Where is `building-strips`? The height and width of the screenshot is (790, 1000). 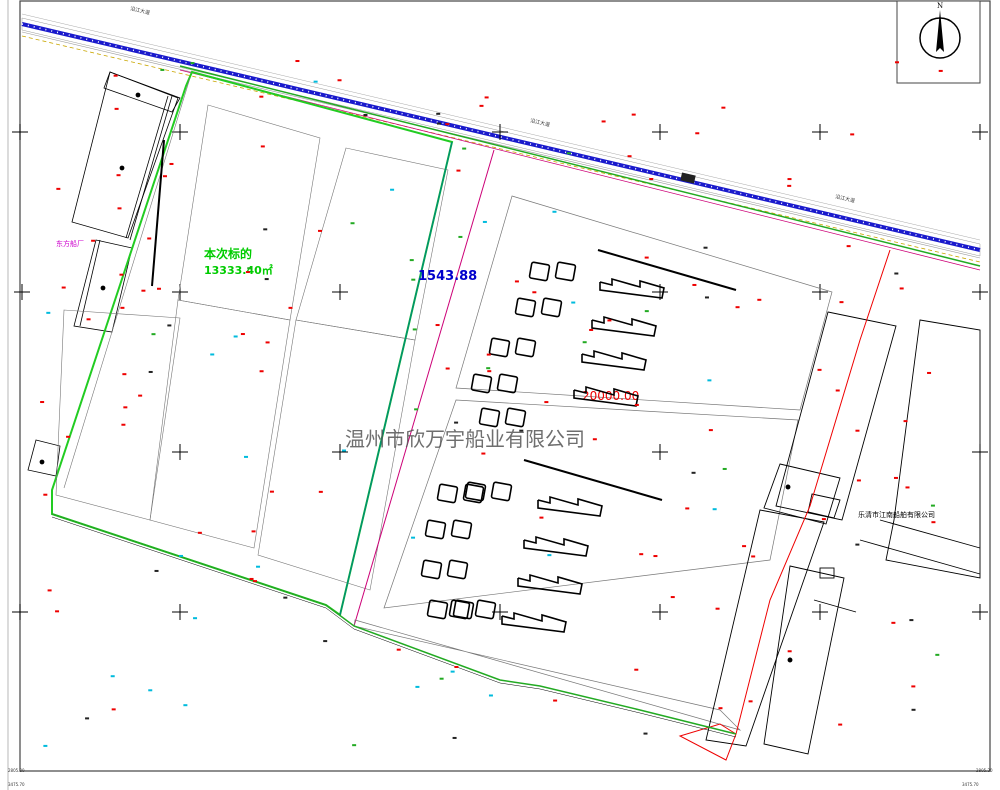
building-strips is located at coordinates (630, 375).